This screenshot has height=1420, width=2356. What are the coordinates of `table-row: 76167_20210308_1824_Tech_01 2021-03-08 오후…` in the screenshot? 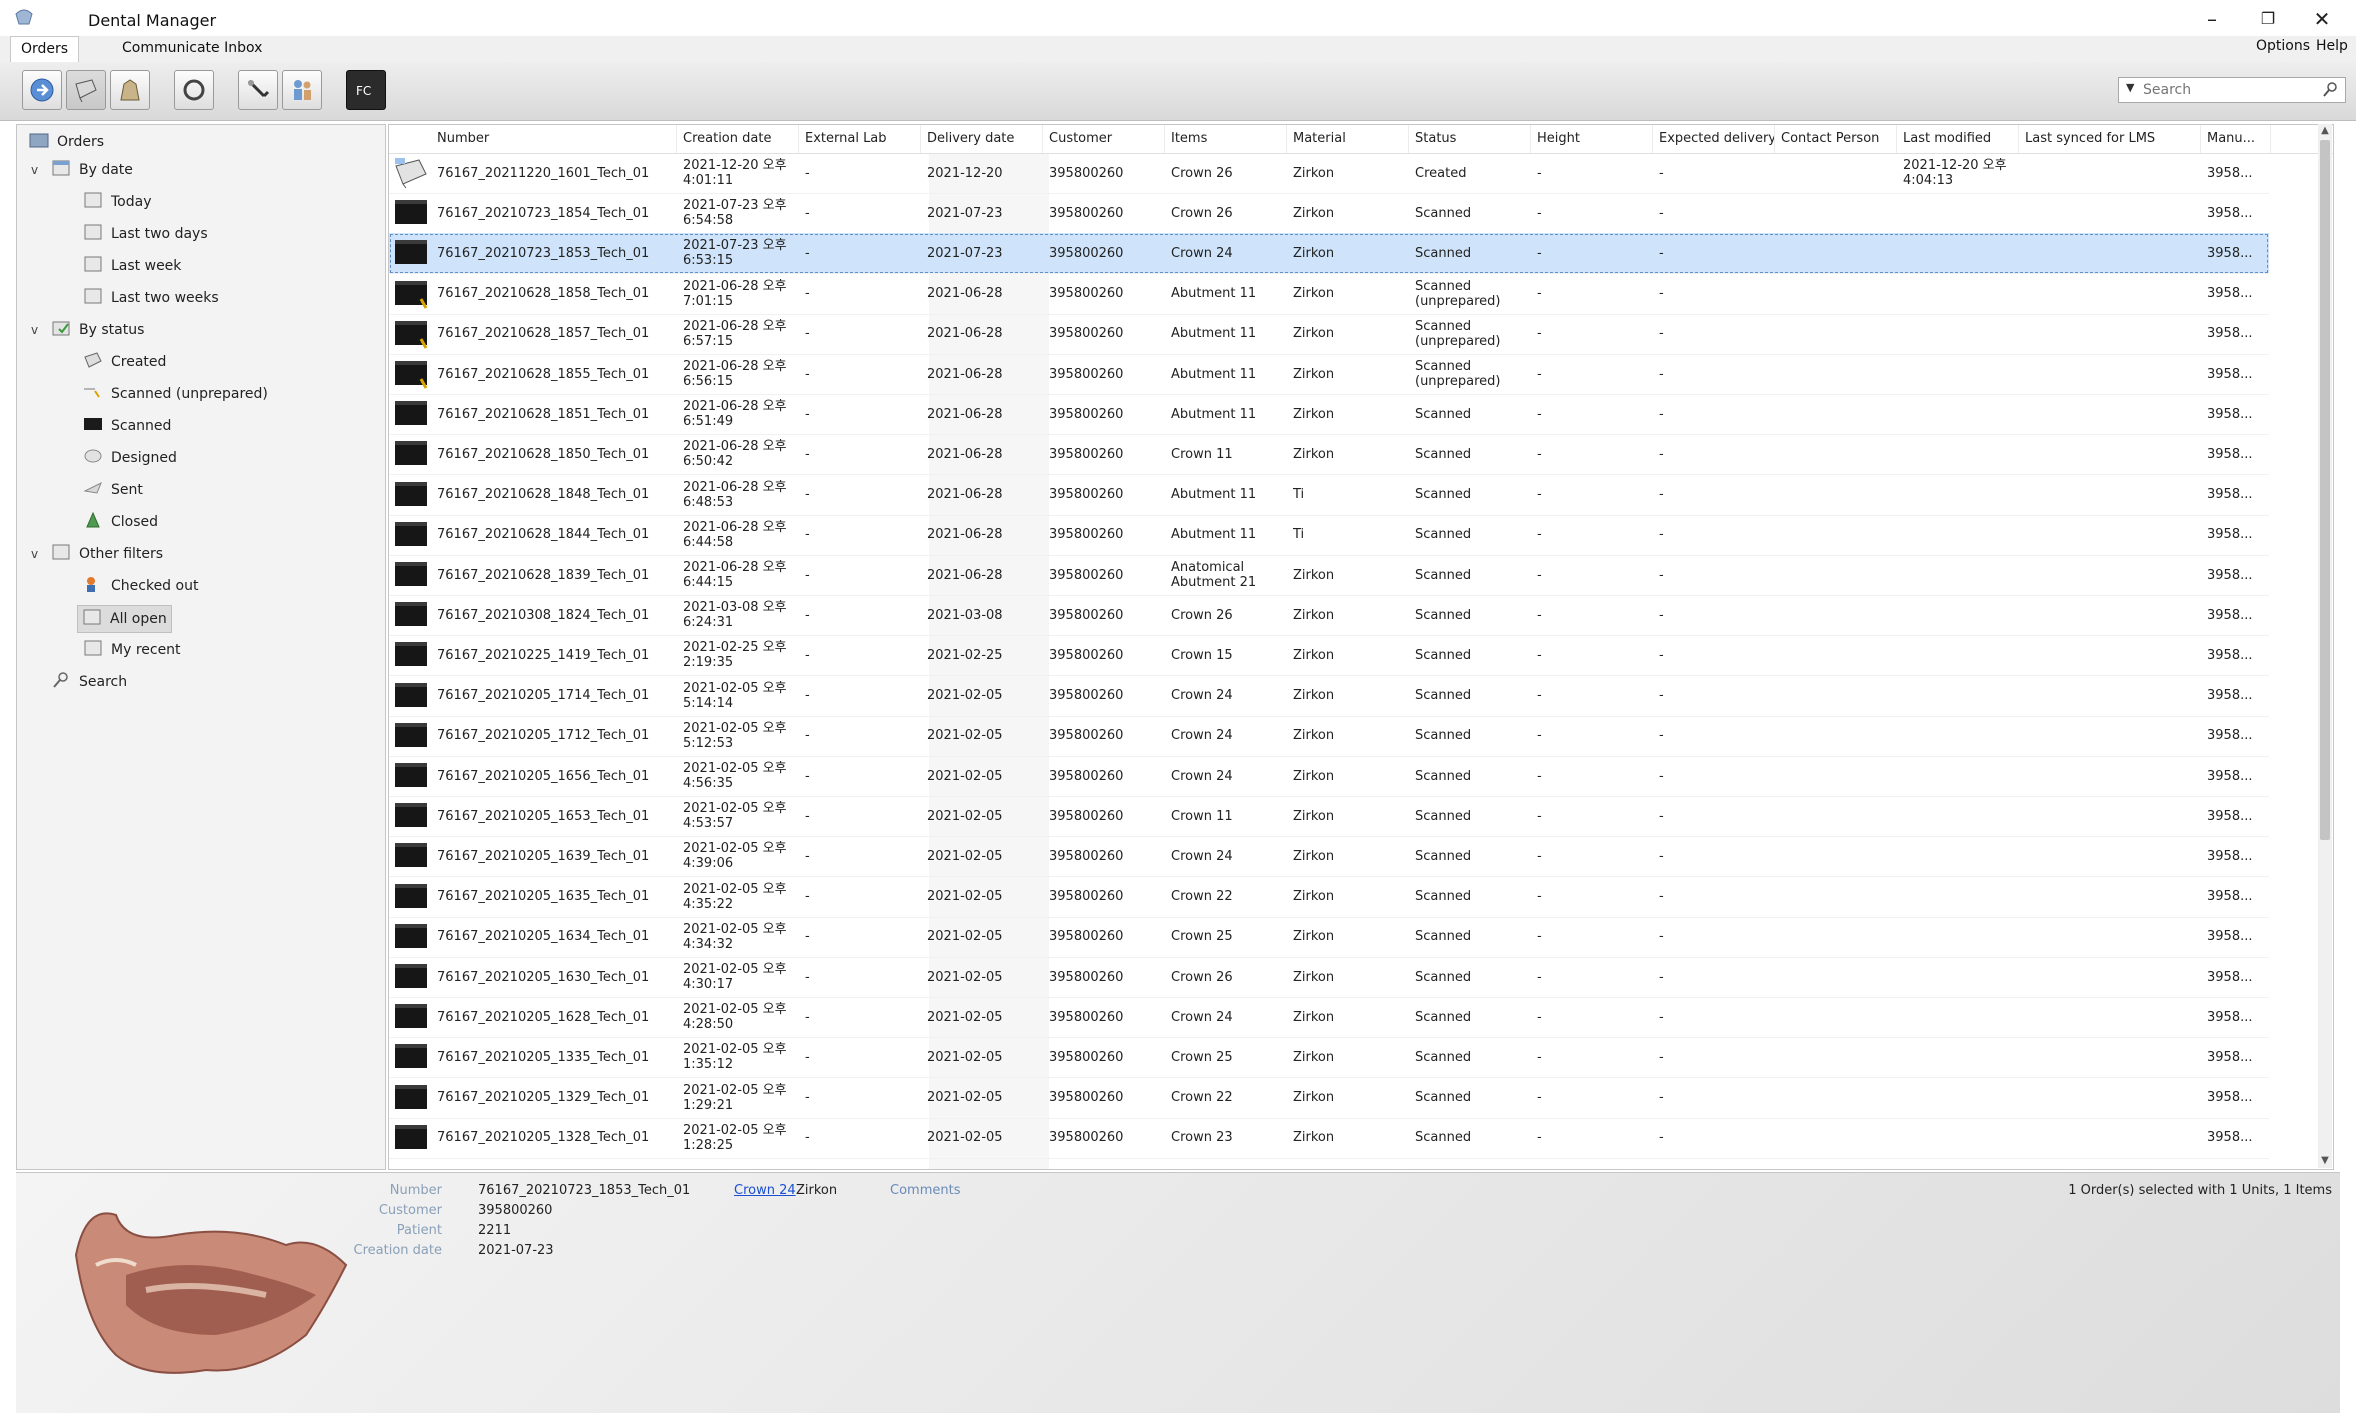 It's located at (1329, 616).